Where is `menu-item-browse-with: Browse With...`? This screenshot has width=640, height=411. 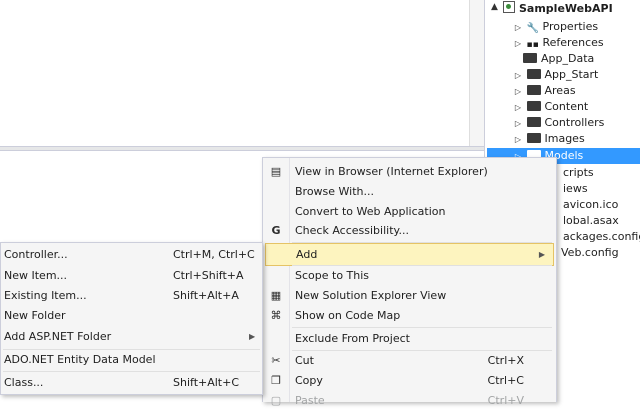
menu-item-browse-with: Browse With... is located at coordinates (409, 191).